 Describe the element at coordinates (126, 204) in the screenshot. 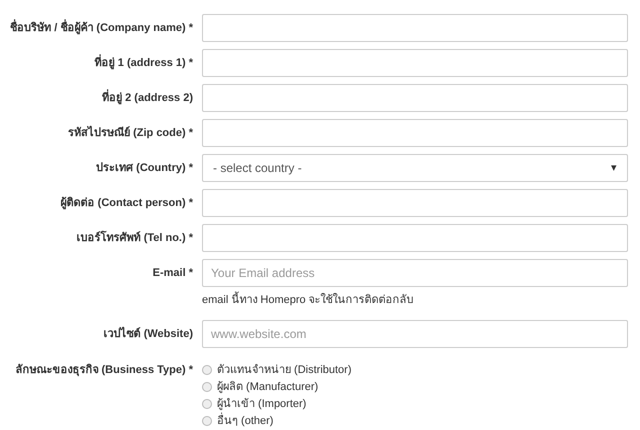

I see `field-label: ผู้ติดต่อ (Contact person) *` at that location.